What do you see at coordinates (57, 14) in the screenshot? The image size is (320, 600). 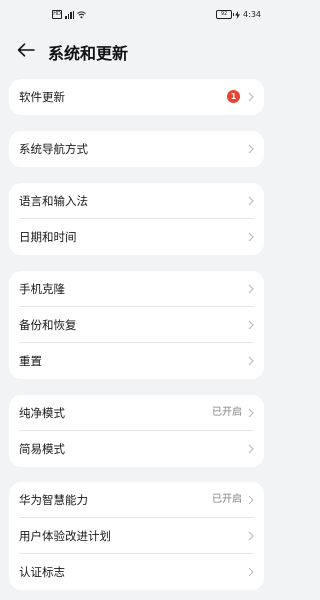 I see `sim-icon: HD` at bounding box center [57, 14].